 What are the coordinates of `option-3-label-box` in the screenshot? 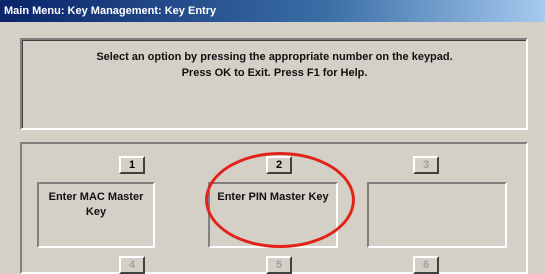 It's located at (437, 215).